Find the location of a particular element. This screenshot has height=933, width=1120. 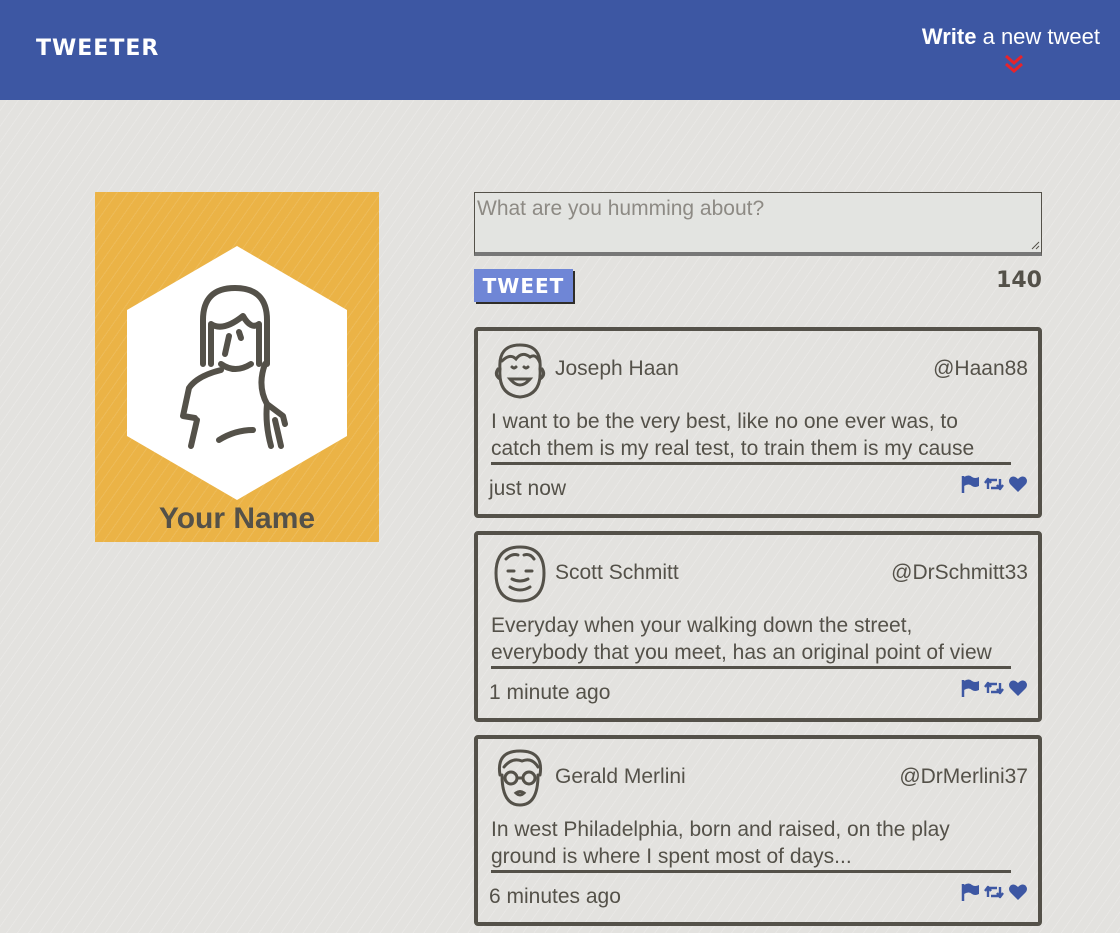

bald-man-avatar-icon is located at coordinates (520, 574).